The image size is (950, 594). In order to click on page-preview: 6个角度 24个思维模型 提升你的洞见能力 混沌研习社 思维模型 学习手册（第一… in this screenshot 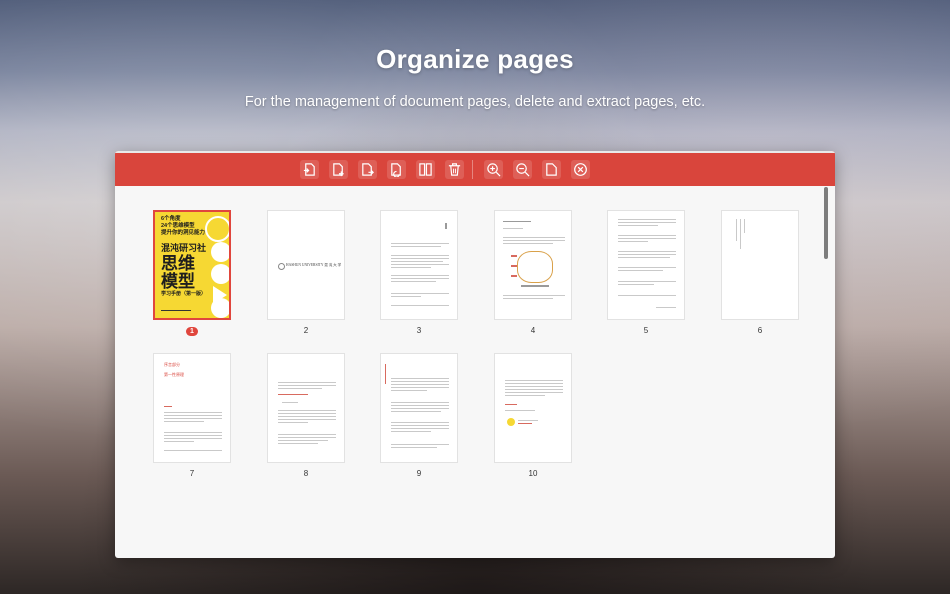, I will do `click(192, 265)`.